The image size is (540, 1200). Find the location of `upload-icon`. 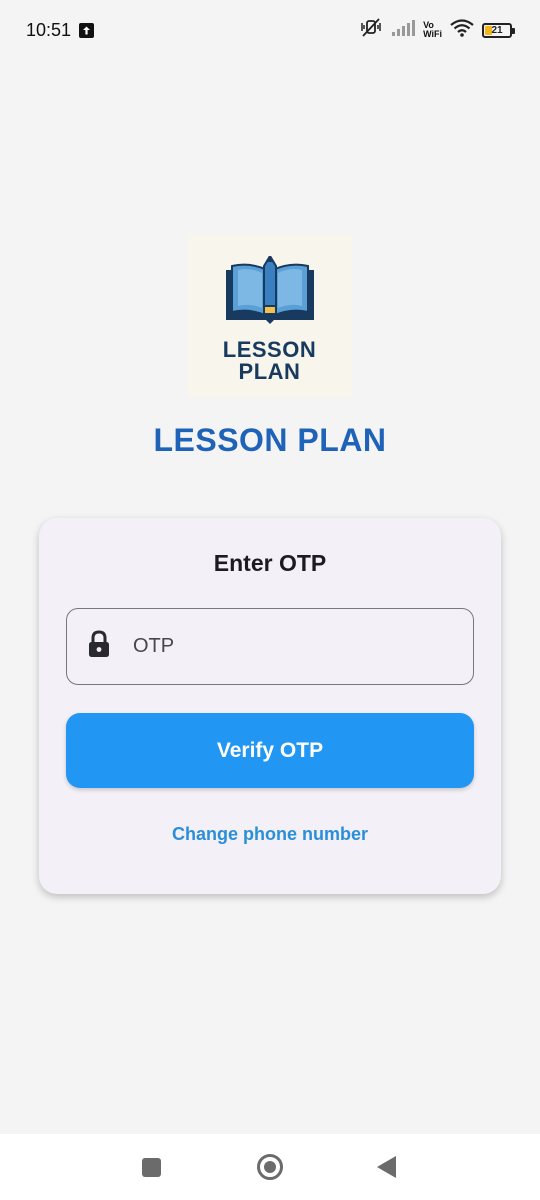

upload-icon is located at coordinates (87, 30).